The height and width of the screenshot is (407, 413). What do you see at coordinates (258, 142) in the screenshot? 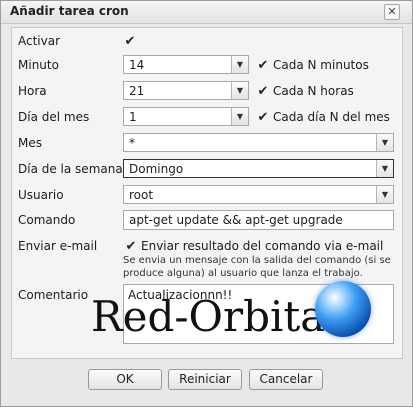
I see `mes-select: * ▼` at bounding box center [258, 142].